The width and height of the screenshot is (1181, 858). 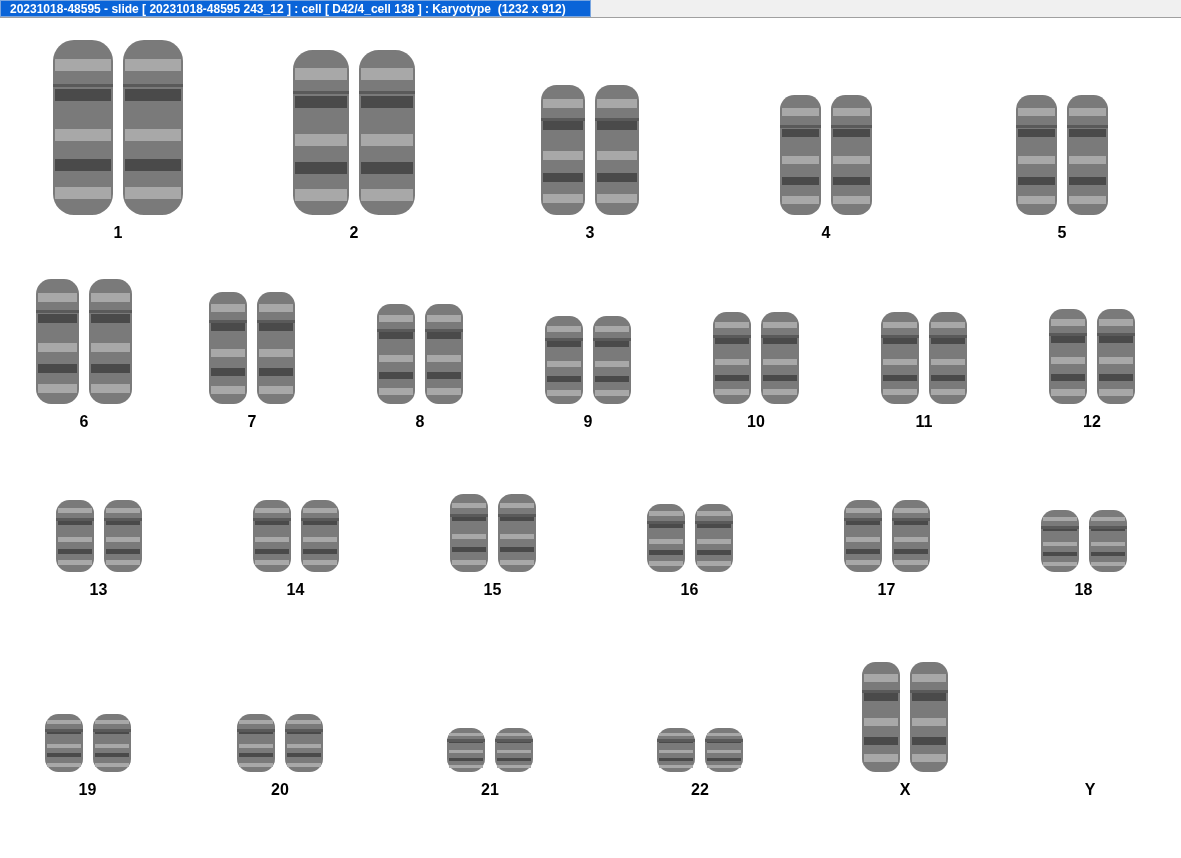 I want to click on chromosome-label: 5, so click(x=1062, y=233).